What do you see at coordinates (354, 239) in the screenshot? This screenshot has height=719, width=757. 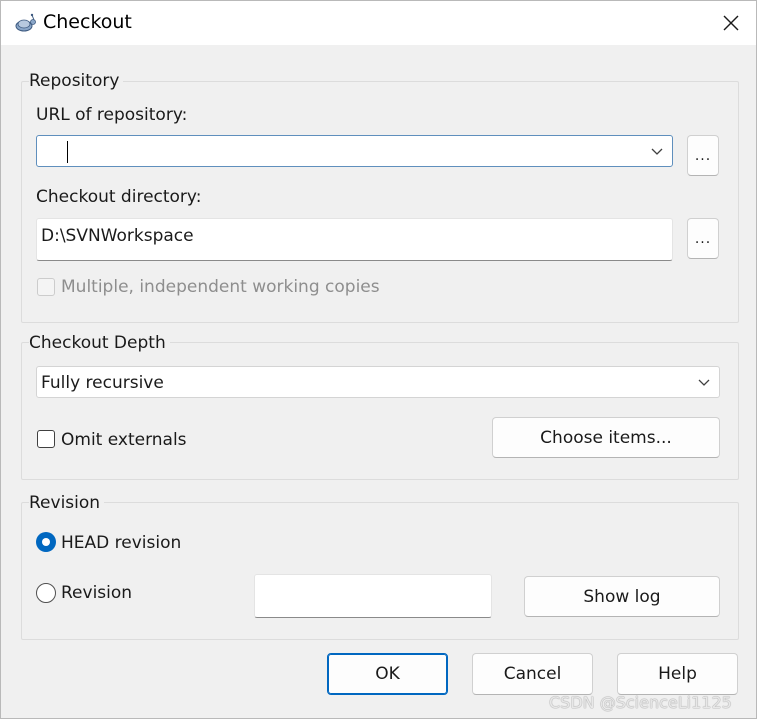 I see `checkout-directory-input: D:\SVNWorkspace` at bounding box center [354, 239].